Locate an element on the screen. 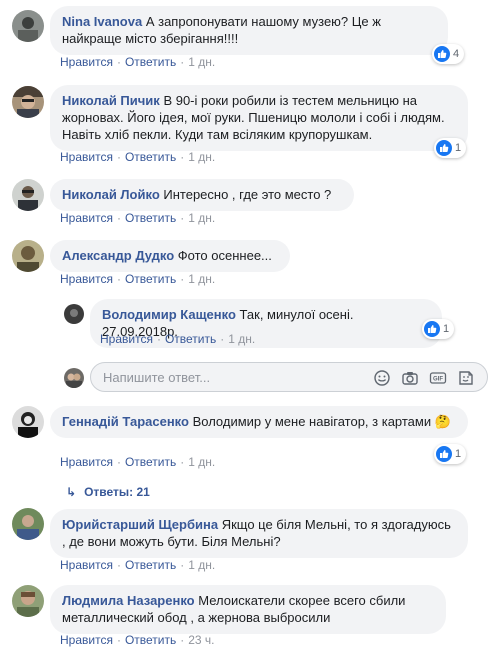  gif-icon: GIF is located at coordinates (438, 378).